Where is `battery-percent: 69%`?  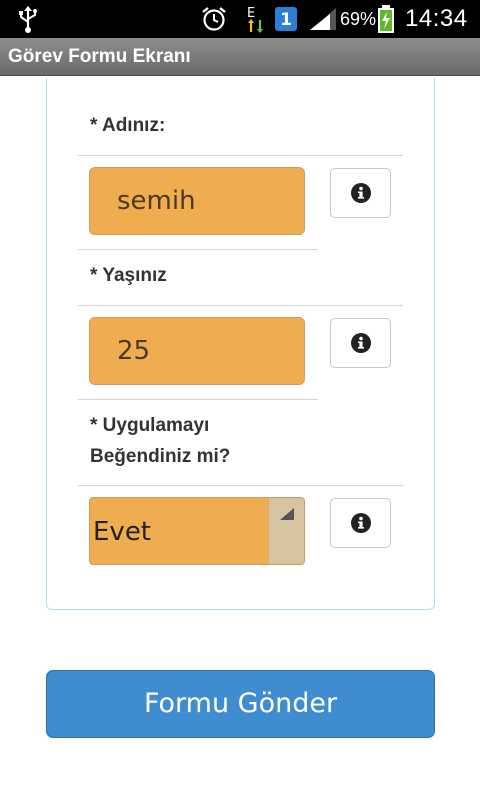 battery-percent: 69% is located at coordinates (358, 18).